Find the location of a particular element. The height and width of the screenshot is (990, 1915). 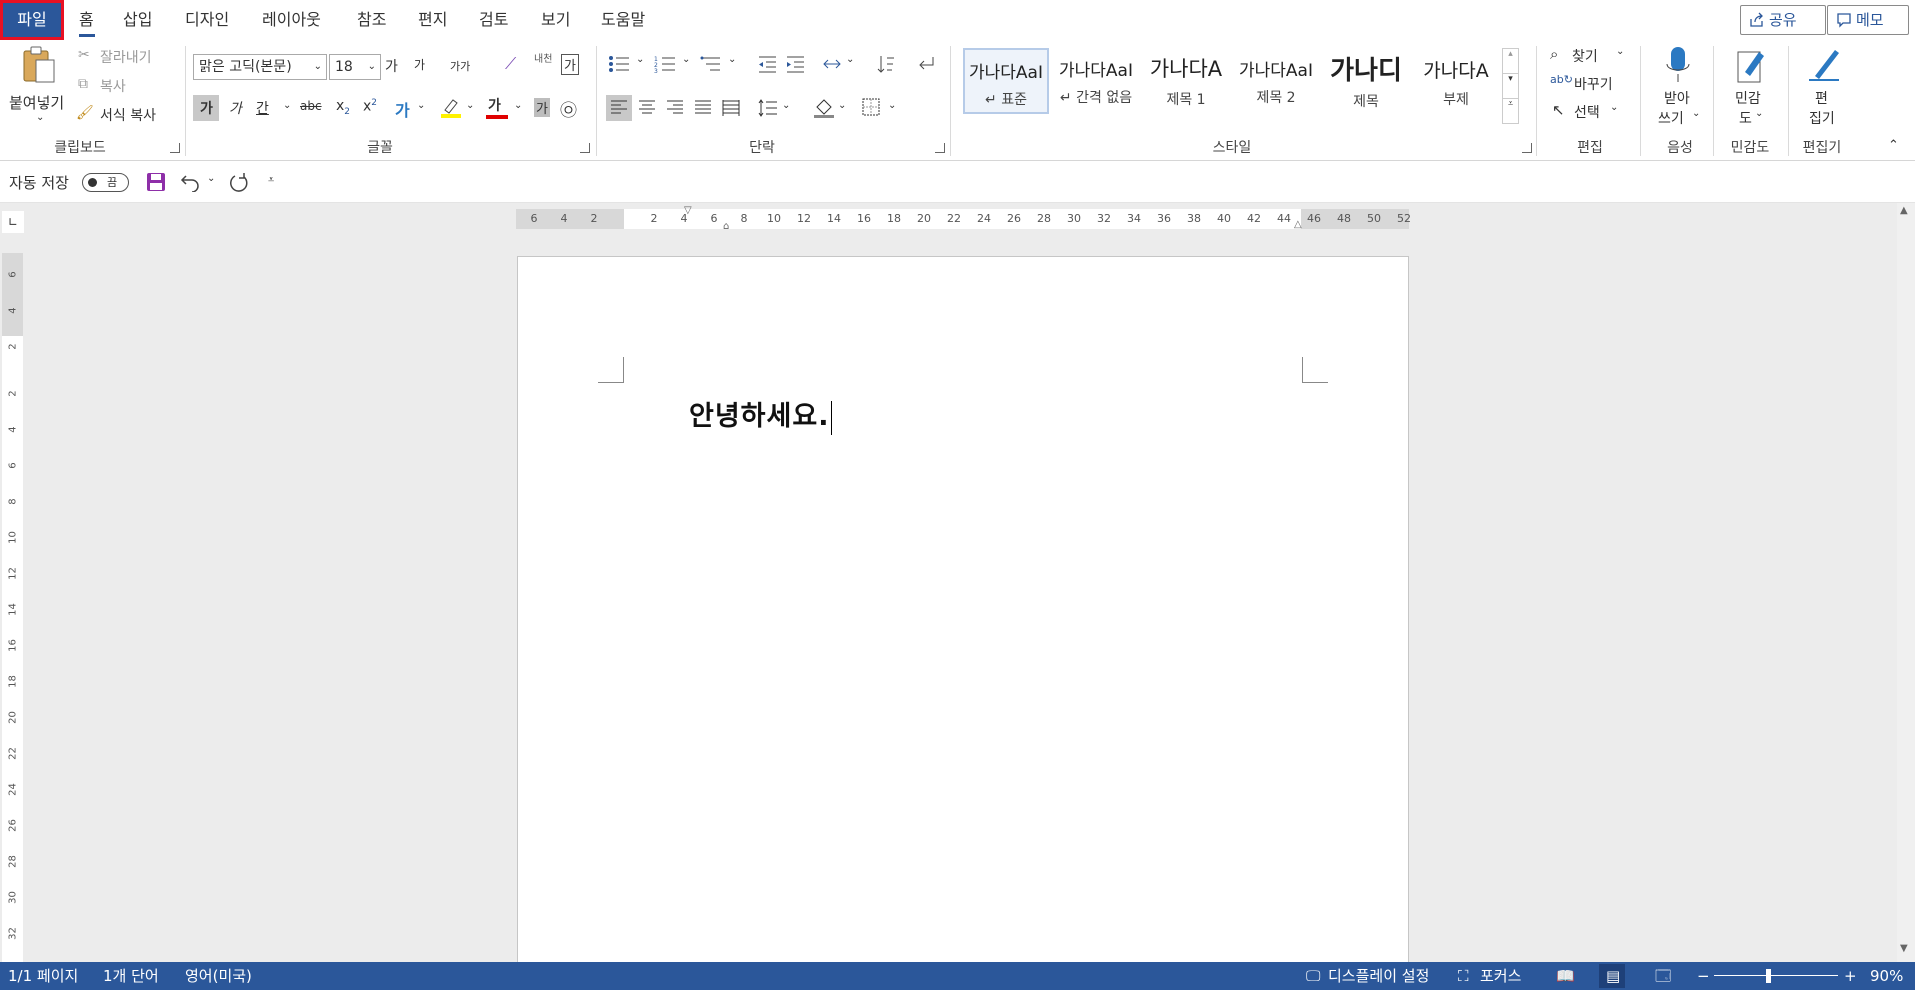

find-button: ⌕ 찾기 ⌄ is located at coordinates (1590, 57).